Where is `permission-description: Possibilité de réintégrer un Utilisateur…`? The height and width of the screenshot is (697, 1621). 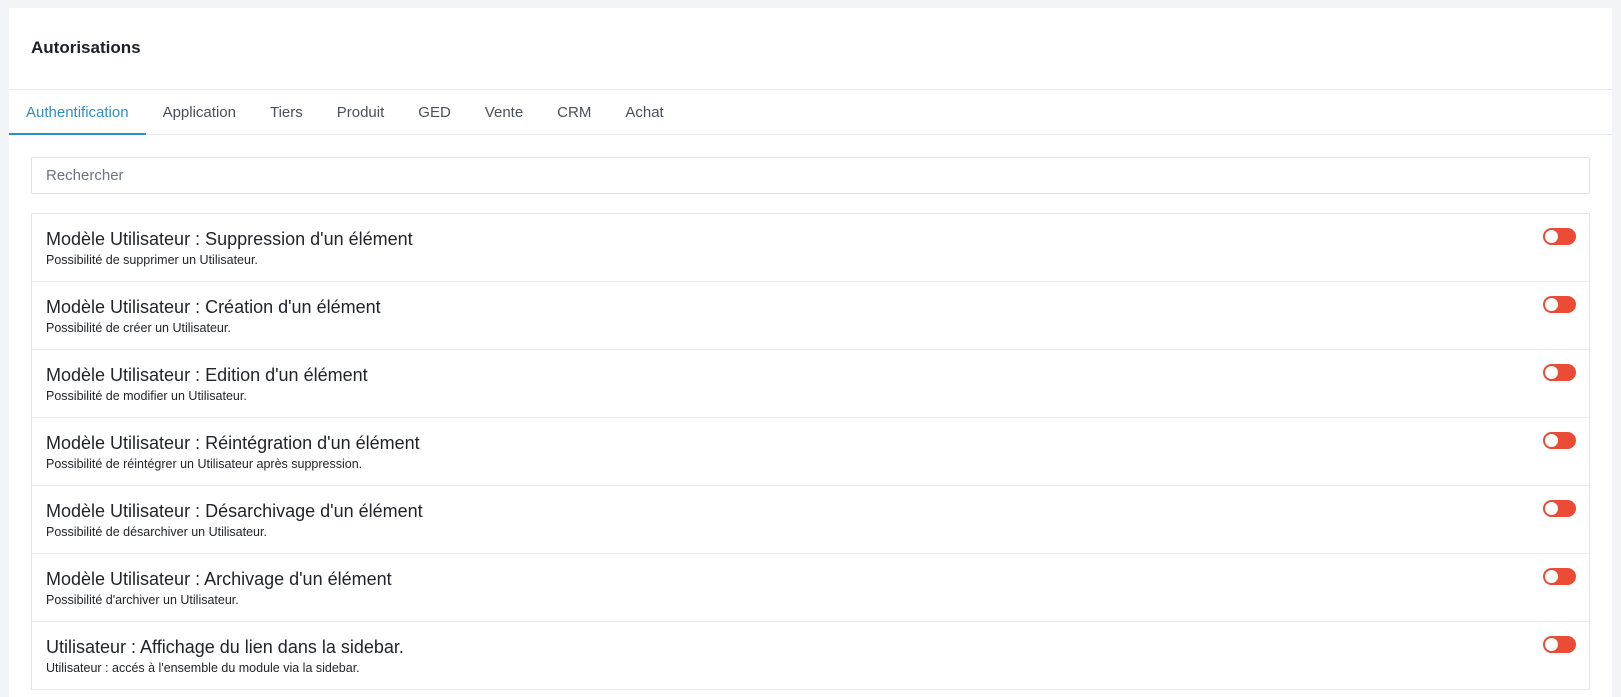 permission-description: Possibilité de réintégrer un Utilisateur… is located at coordinates (204, 464).